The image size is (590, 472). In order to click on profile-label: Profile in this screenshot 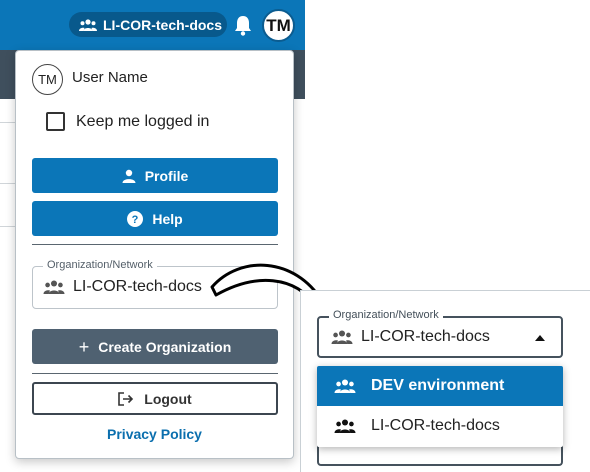, I will do `click(166, 175)`.